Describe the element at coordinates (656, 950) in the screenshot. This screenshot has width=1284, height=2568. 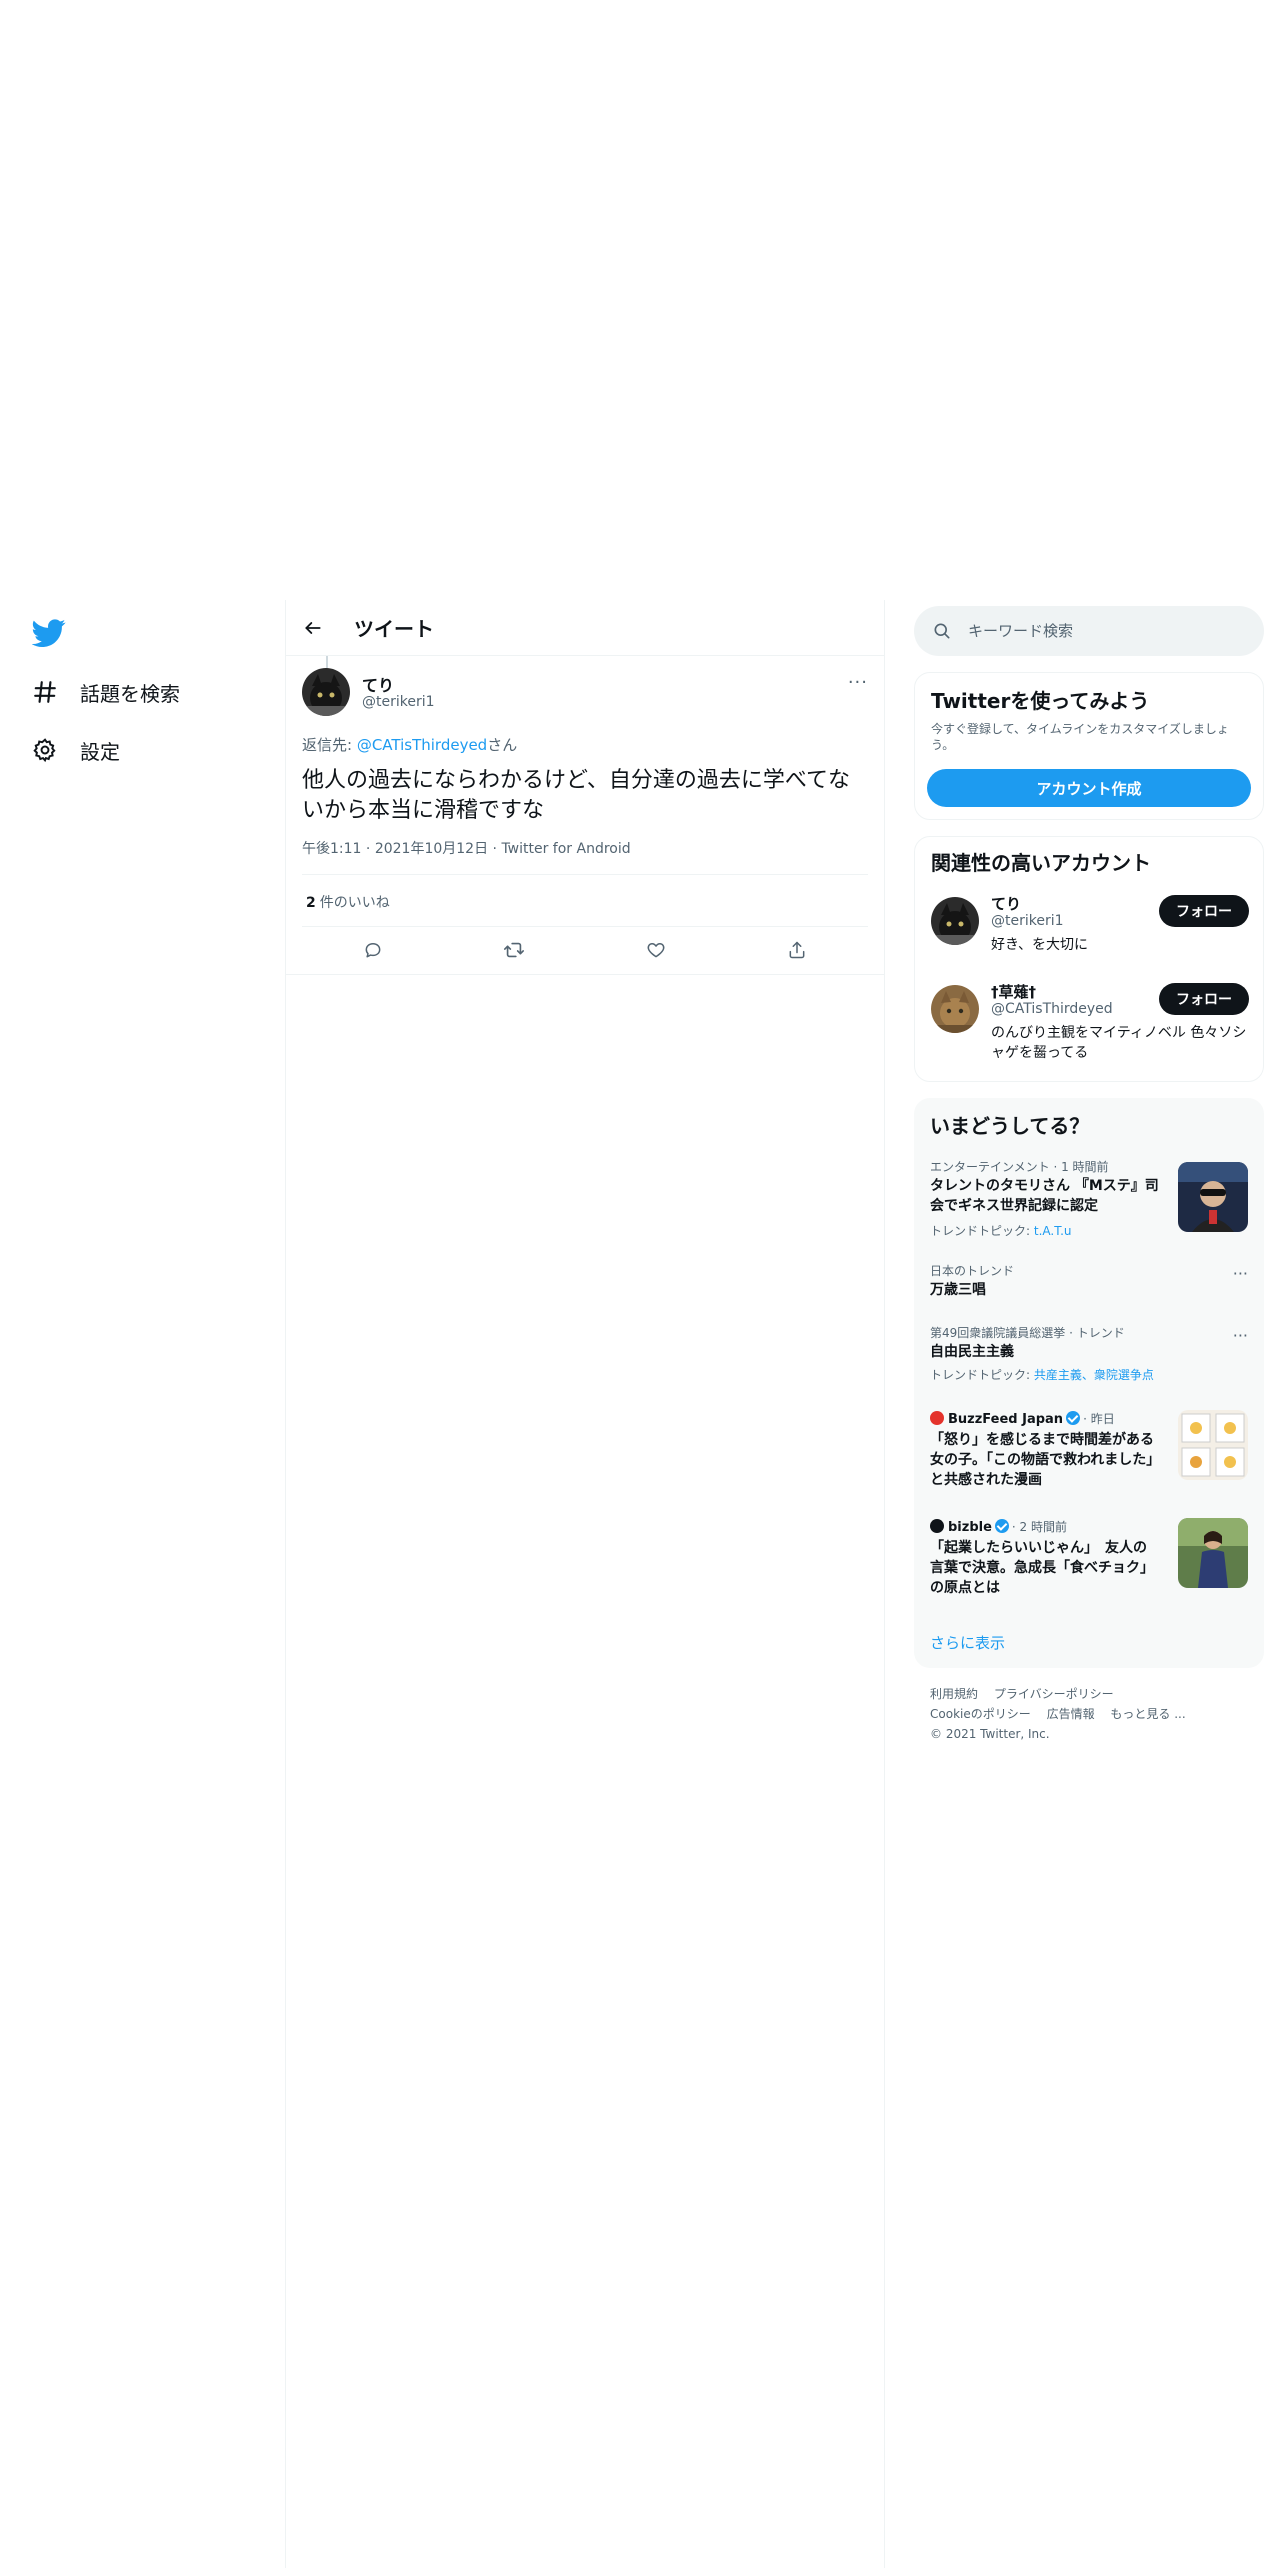
I see `heart-icon` at that location.